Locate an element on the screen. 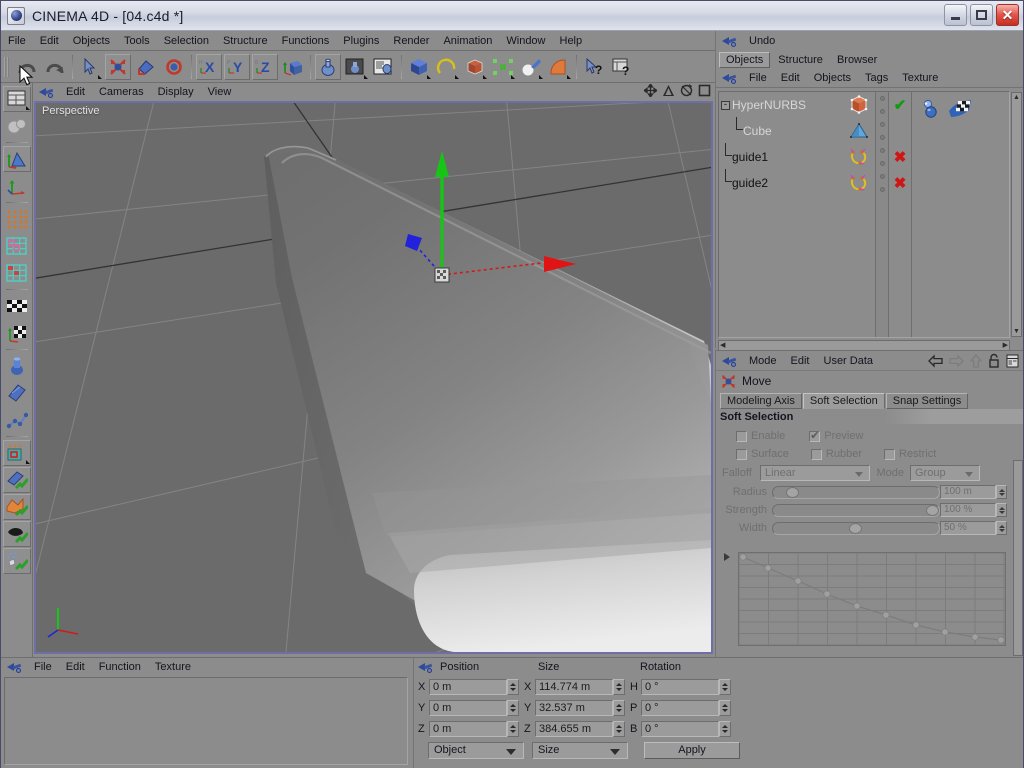 The width and height of the screenshot is (1024, 768). menu-window: Window is located at coordinates (525, 41).